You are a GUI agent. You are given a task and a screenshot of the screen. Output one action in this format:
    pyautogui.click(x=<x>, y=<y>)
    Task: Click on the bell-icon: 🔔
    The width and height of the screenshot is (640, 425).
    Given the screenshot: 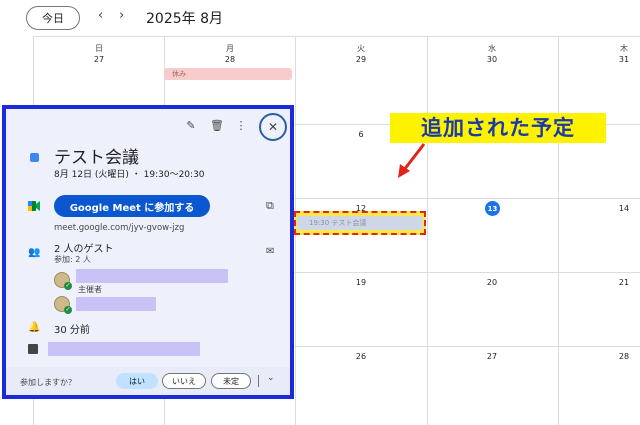 What is the action you would take?
    pyautogui.click(x=34, y=327)
    